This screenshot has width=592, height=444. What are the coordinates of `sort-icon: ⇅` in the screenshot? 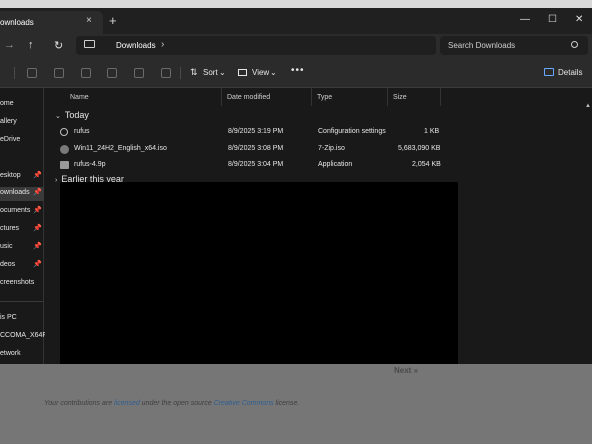 It's located at (194, 72).